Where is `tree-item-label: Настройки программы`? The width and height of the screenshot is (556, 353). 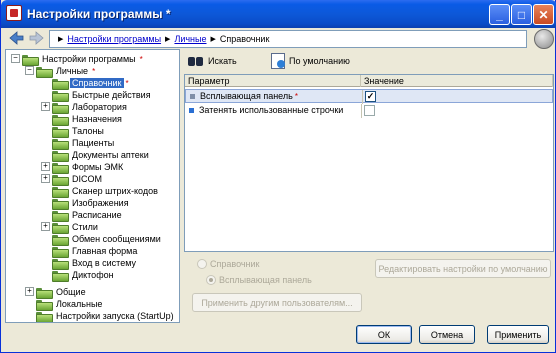 tree-item-label: Настройки программы is located at coordinates (89, 59).